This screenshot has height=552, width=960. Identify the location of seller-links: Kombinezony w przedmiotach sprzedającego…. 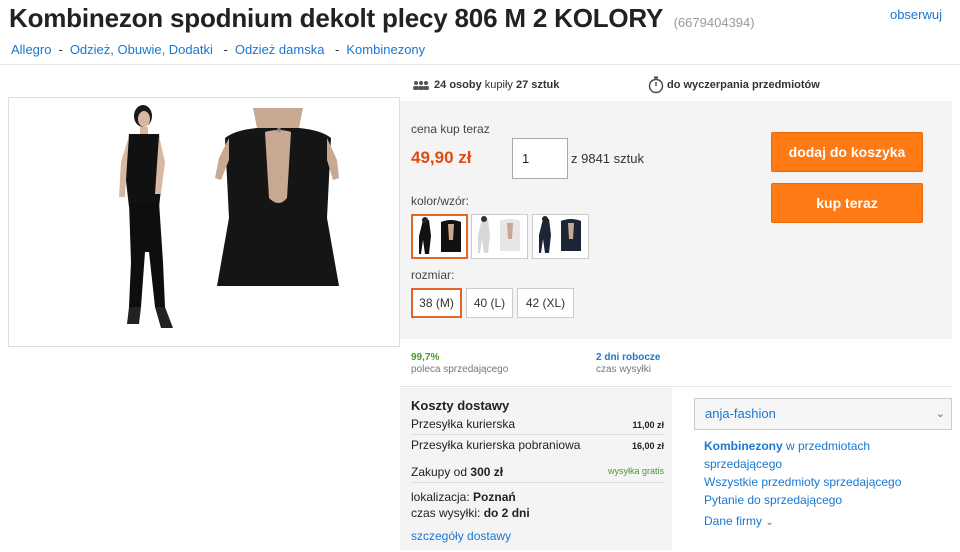
(824, 484).